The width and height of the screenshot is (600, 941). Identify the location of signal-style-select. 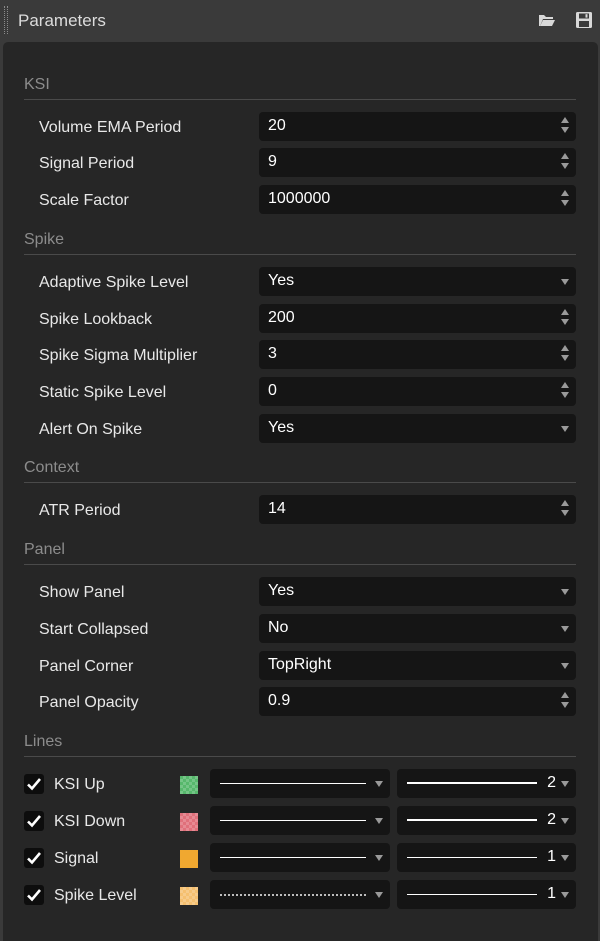
(300, 857).